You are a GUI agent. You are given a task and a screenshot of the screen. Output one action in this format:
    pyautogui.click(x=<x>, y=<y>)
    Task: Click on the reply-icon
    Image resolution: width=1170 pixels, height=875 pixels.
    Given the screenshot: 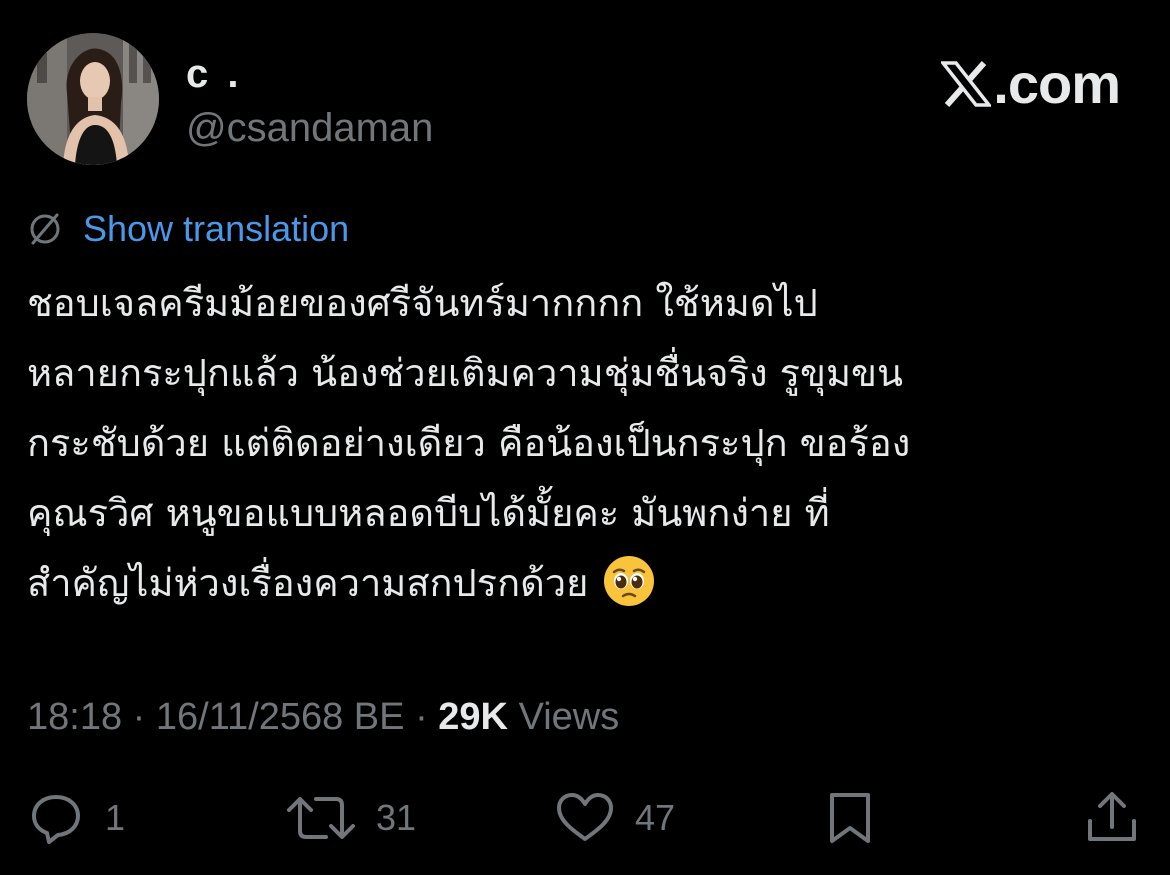 What is the action you would take?
    pyautogui.click(x=56, y=819)
    